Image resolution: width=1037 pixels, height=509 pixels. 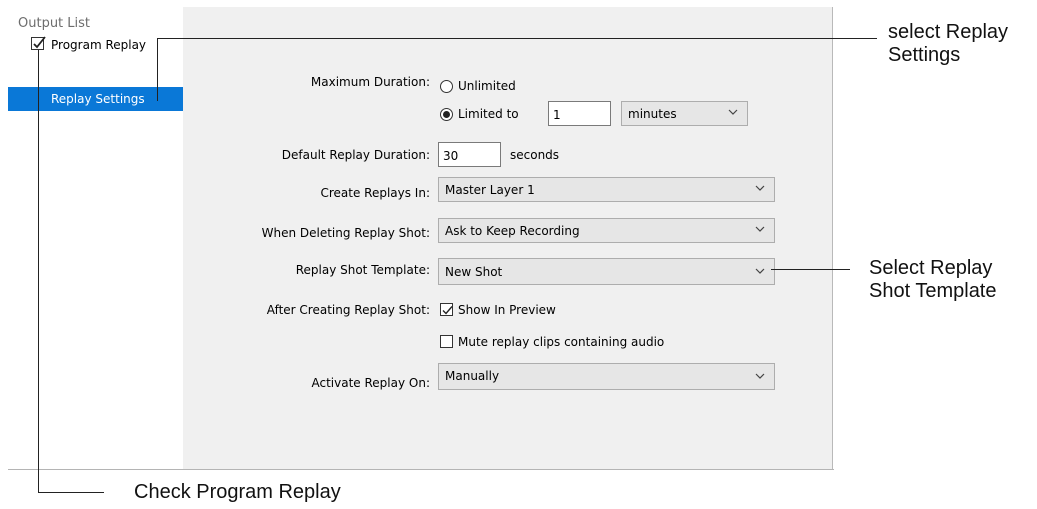 What do you see at coordinates (606, 271) in the screenshot?
I see `shot-template-select: New Shot` at bounding box center [606, 271].